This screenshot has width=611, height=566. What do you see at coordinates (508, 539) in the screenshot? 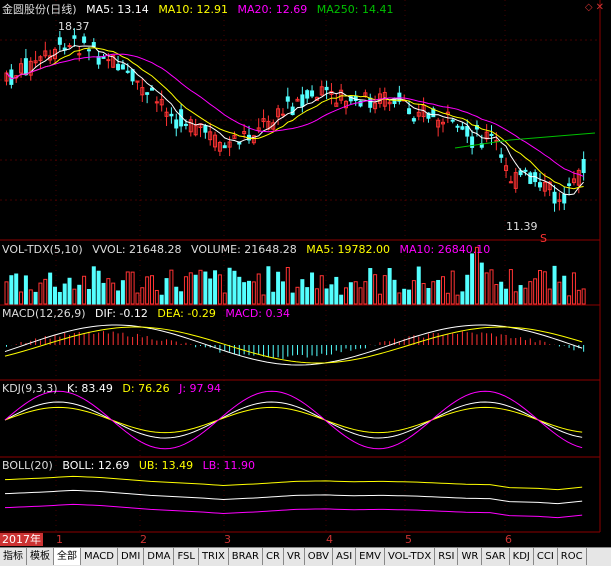
I see `month-label: 6` at bounding box center [508, 539].